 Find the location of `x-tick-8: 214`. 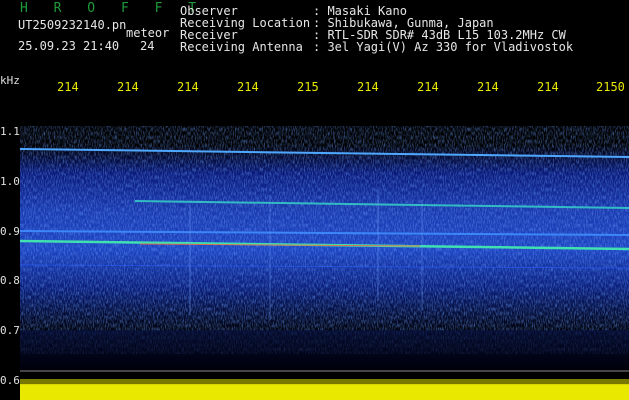

x-tick-8: 214 is located at coordinates (488, 87).